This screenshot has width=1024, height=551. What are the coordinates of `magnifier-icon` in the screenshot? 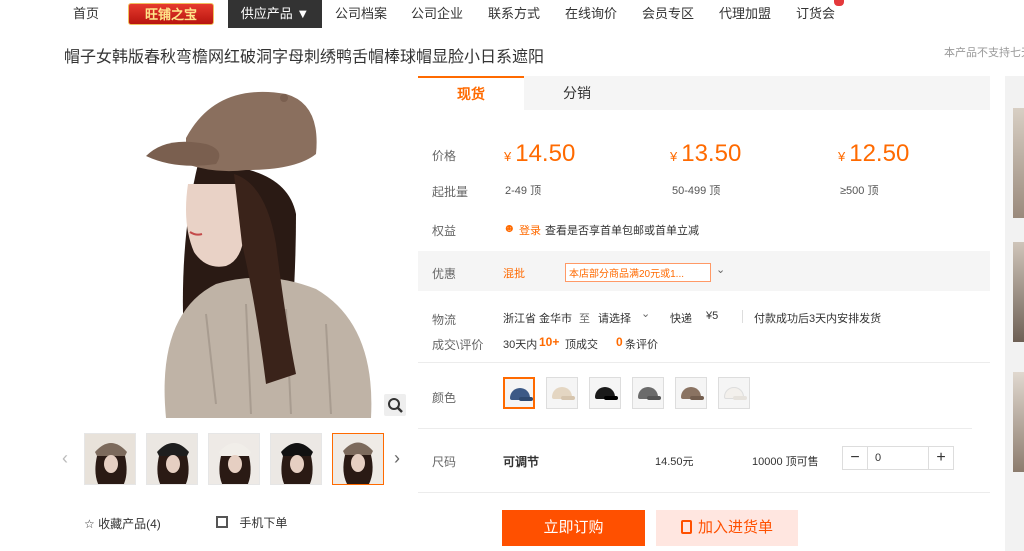 It's located at (395, 405).